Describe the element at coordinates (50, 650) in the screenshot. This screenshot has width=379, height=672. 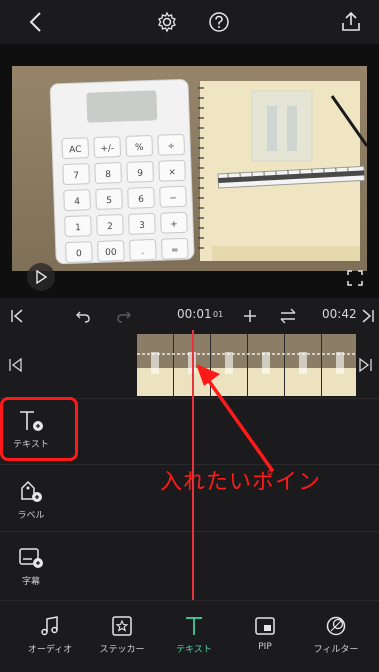
I see `tool-audio-label: オーディオ` at that location.